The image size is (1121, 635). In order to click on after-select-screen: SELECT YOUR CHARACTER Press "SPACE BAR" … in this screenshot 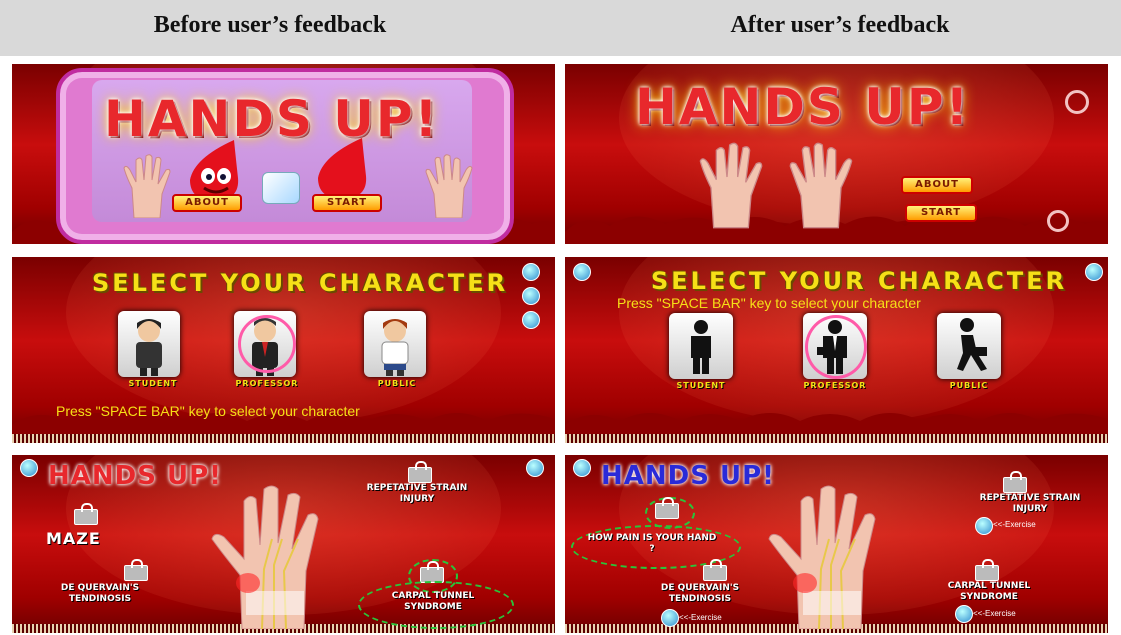, I will do `click(836, 350)`.